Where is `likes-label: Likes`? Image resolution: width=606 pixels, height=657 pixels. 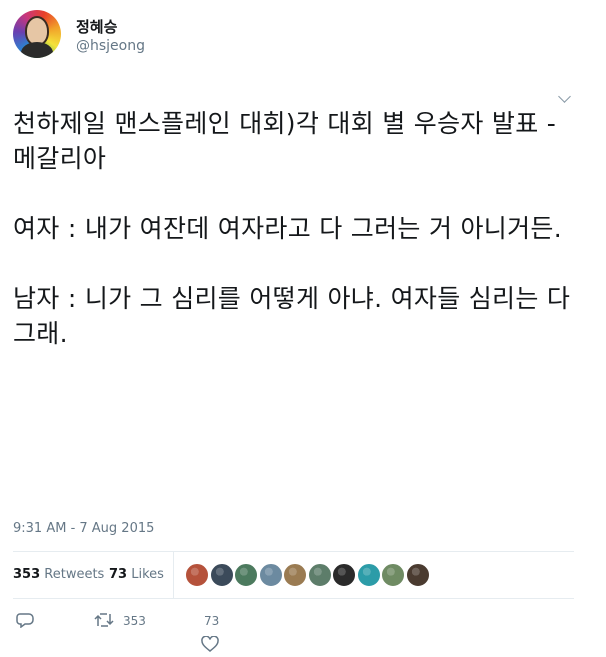 likes-label: Likes is located at coordinates (147, 574).